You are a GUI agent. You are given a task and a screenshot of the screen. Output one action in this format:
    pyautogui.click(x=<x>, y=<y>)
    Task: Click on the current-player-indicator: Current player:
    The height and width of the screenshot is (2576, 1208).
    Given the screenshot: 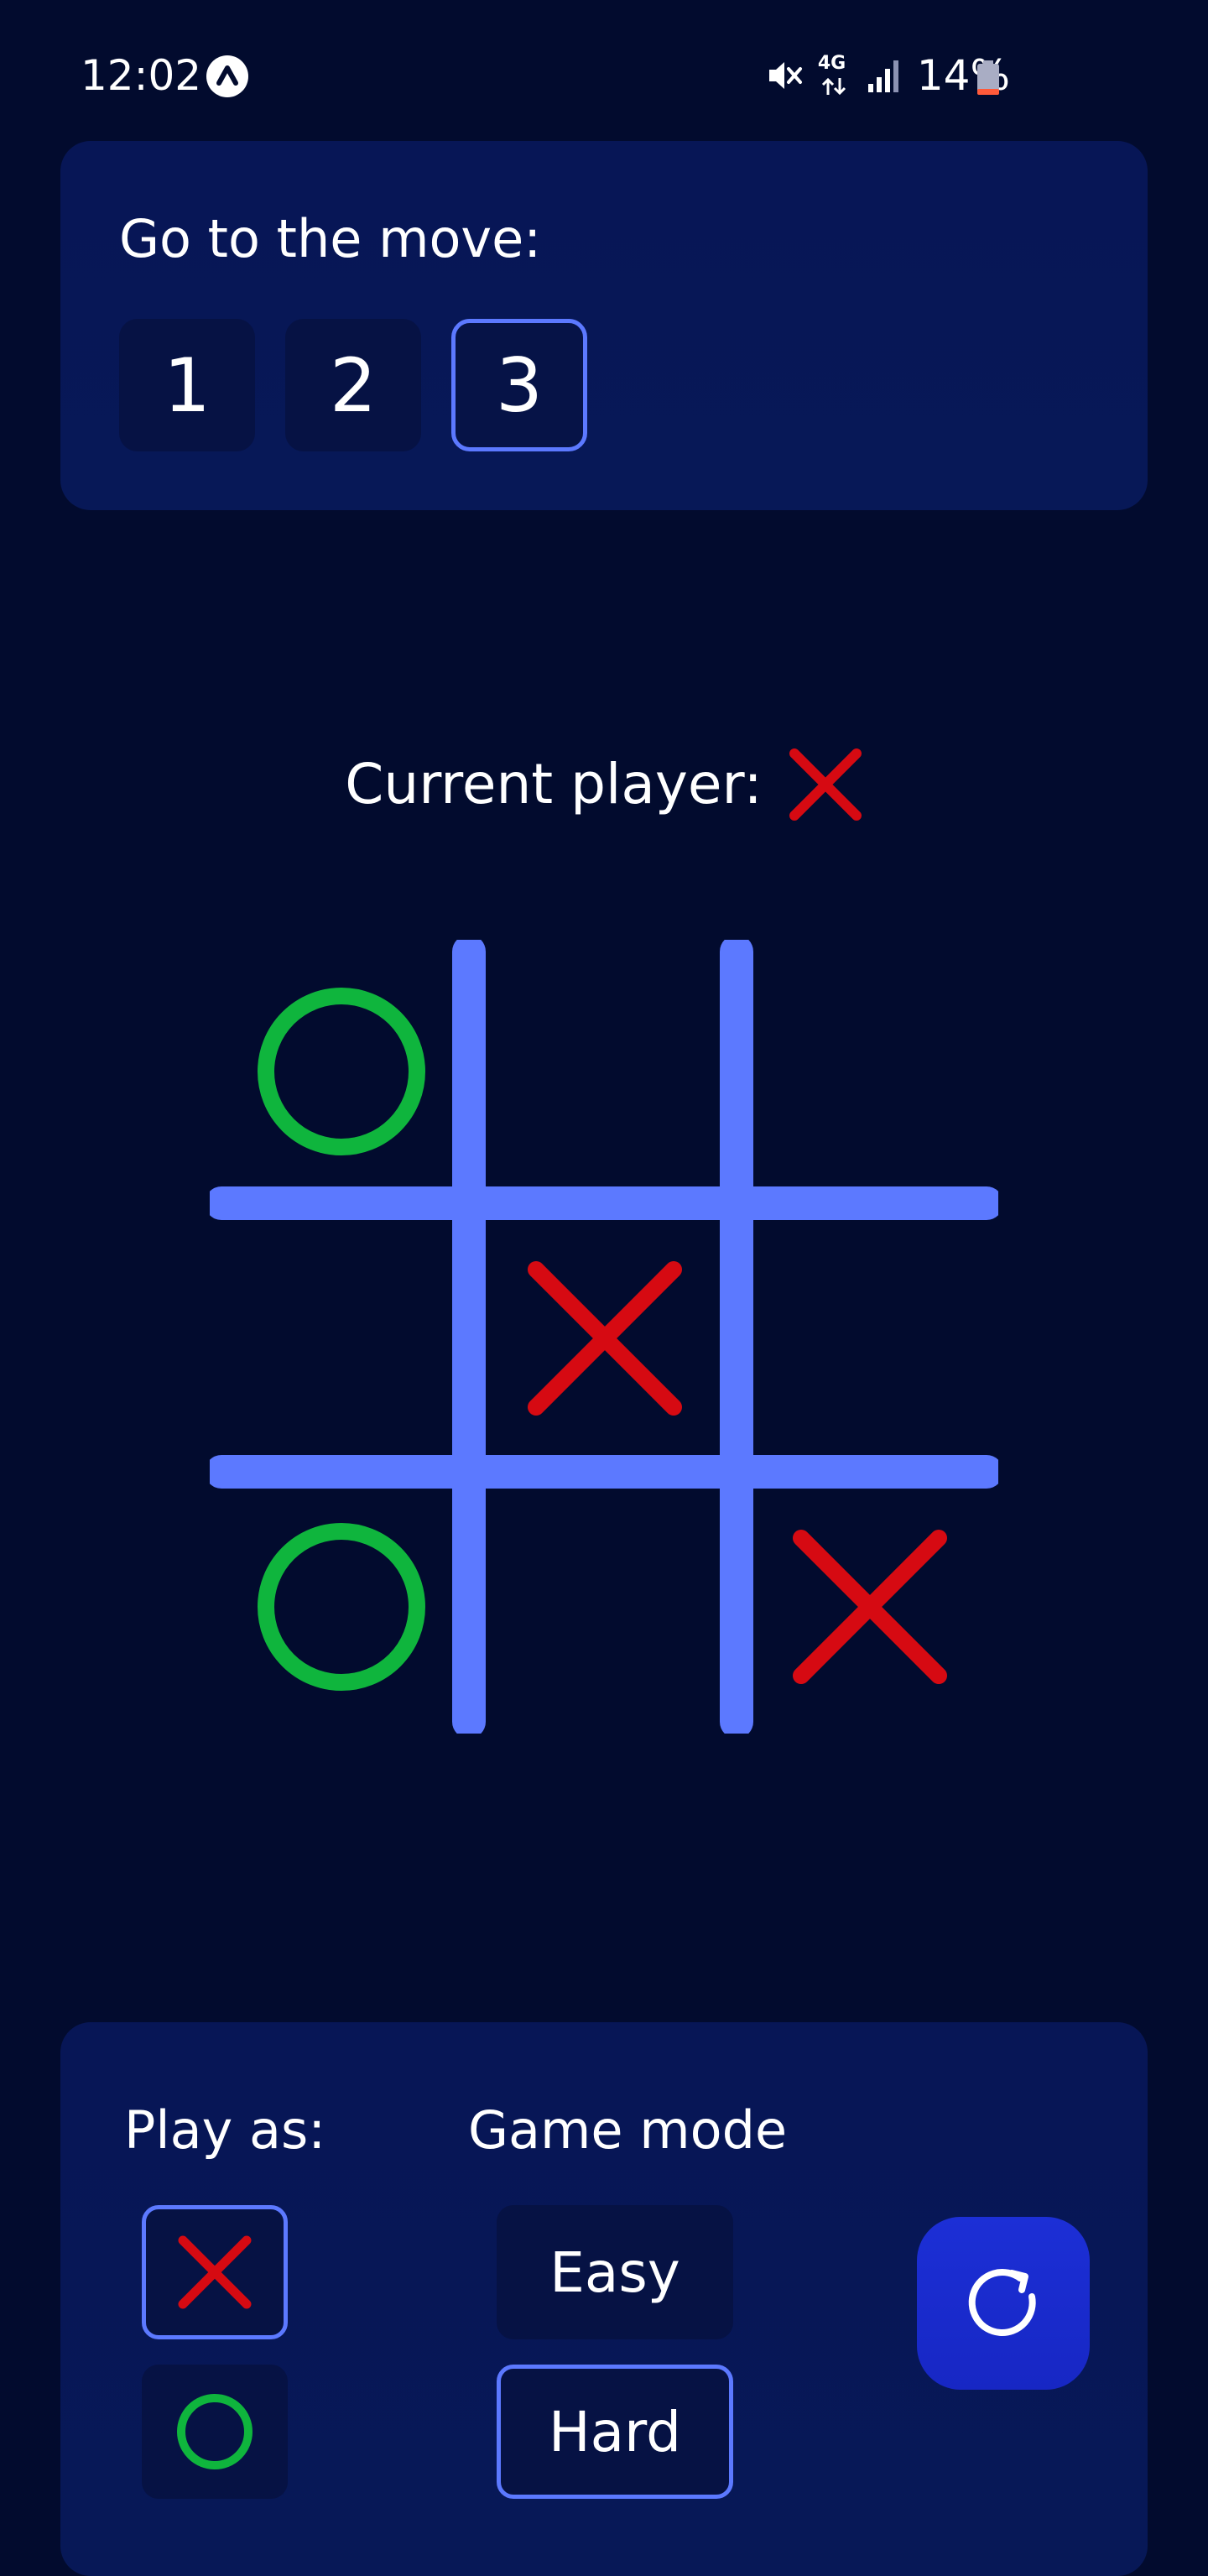 What is the action you would take?
    pyautogui.click(x=604, y=784)
    